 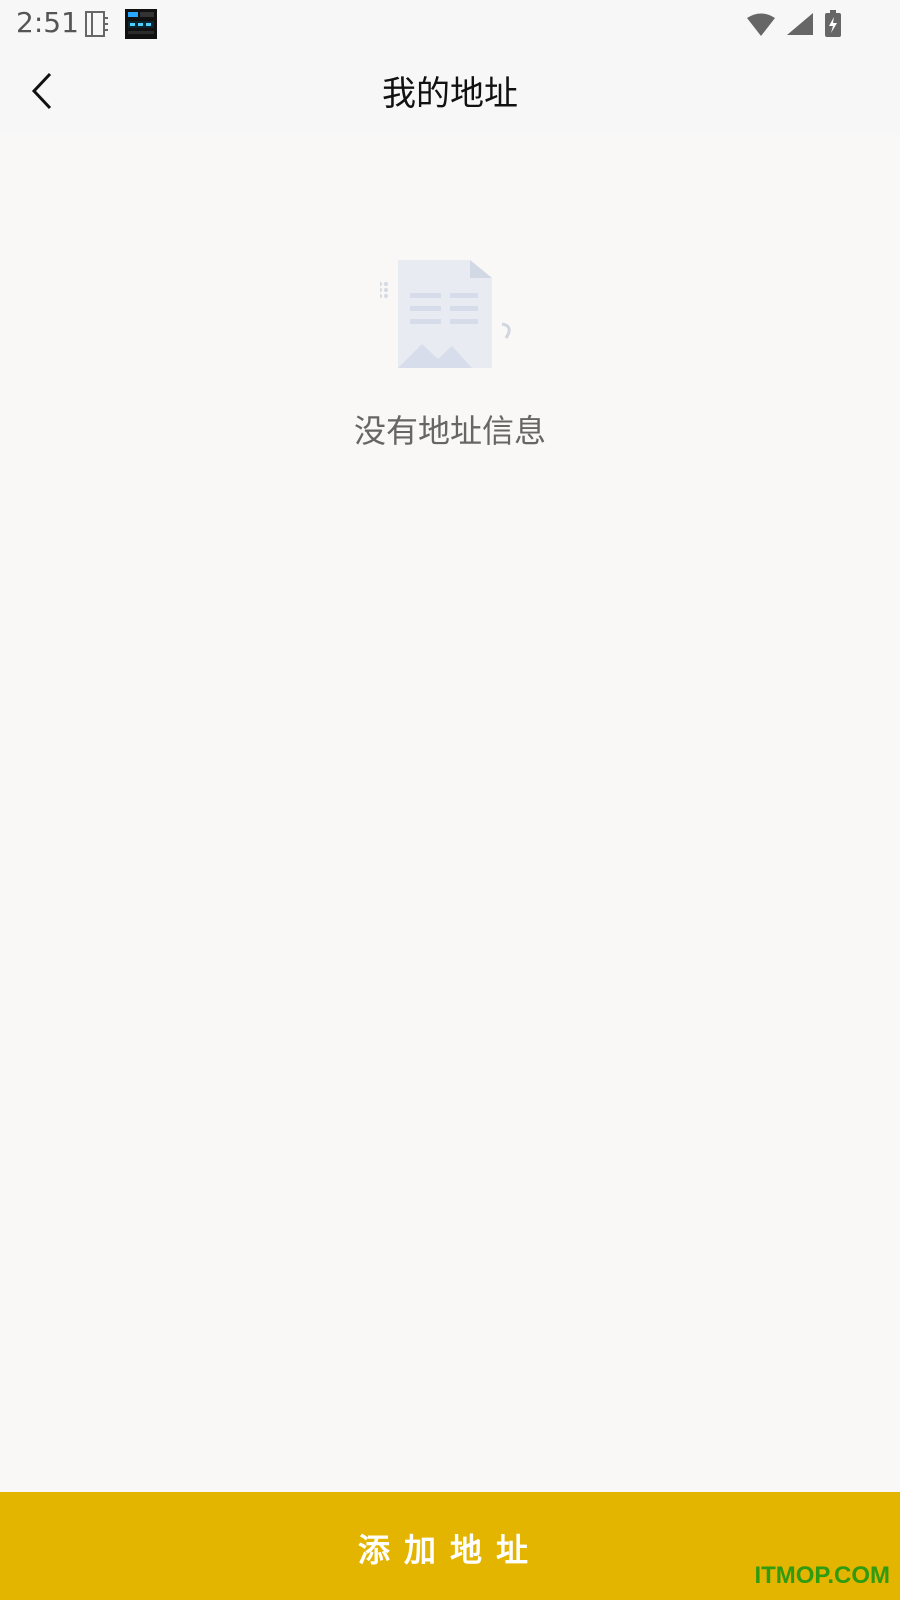 I want to click on page-title: 我的地址, so click(x=450, y=94).